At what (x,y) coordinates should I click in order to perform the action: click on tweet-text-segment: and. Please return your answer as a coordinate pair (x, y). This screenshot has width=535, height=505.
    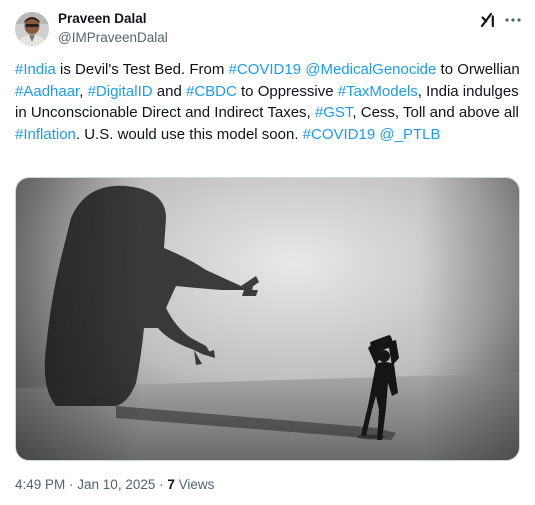
    Looking at the image, I should click on (169, 91).